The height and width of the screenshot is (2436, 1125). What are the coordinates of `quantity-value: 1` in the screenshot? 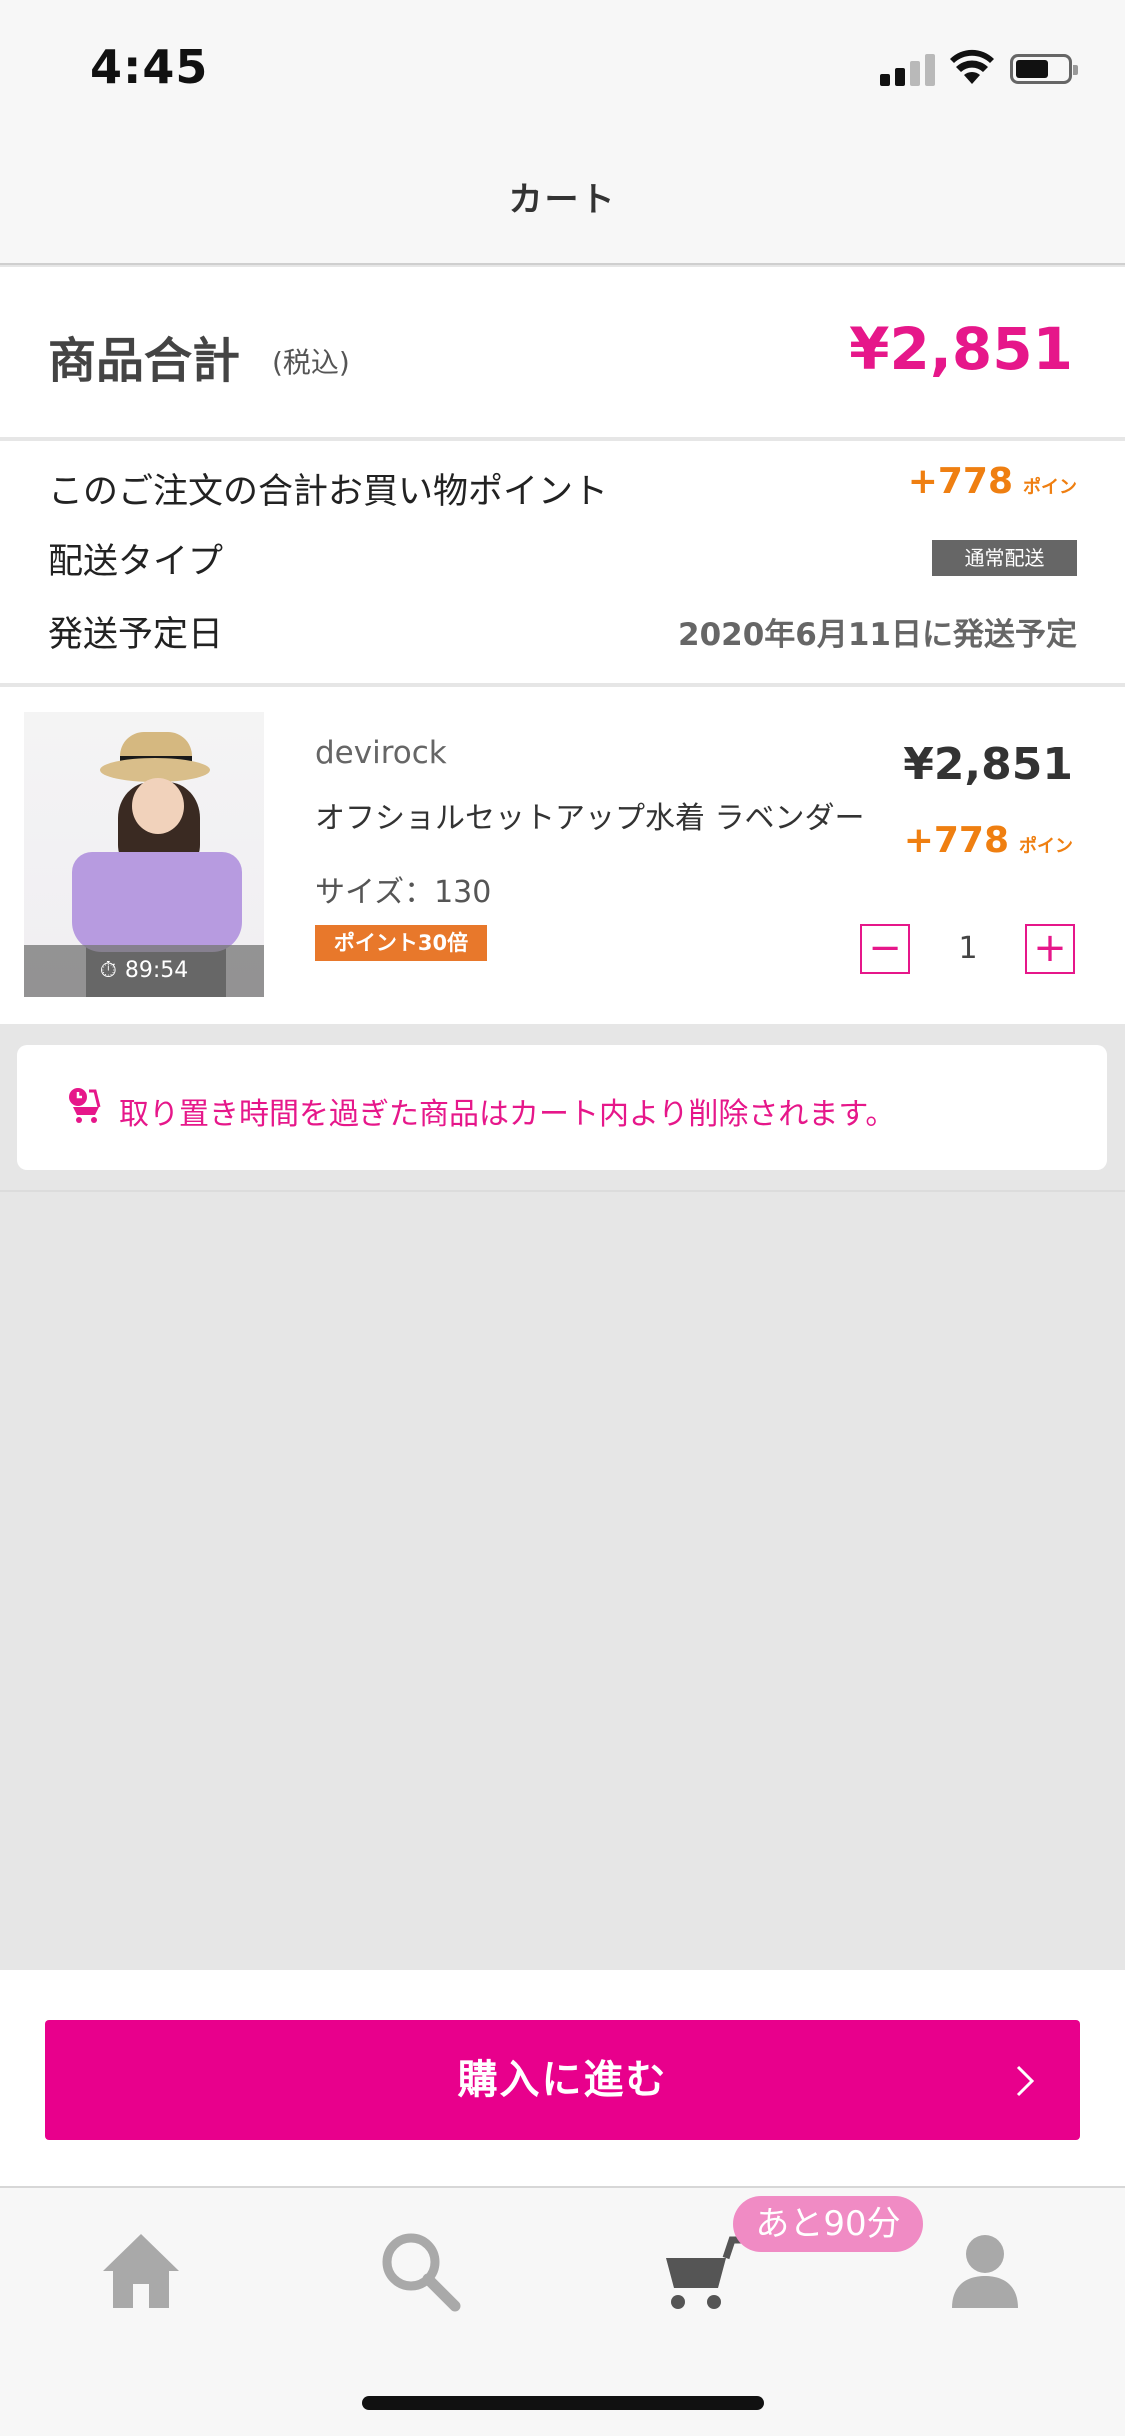 It's located at (968, 948).